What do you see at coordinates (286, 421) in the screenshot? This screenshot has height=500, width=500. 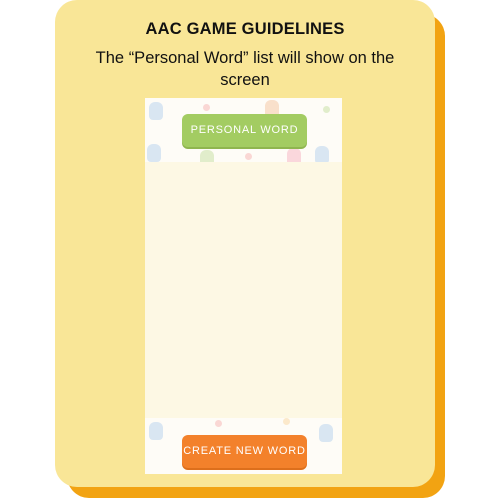 I see `sun-doodle-icon` at bounding box center [286, 421].